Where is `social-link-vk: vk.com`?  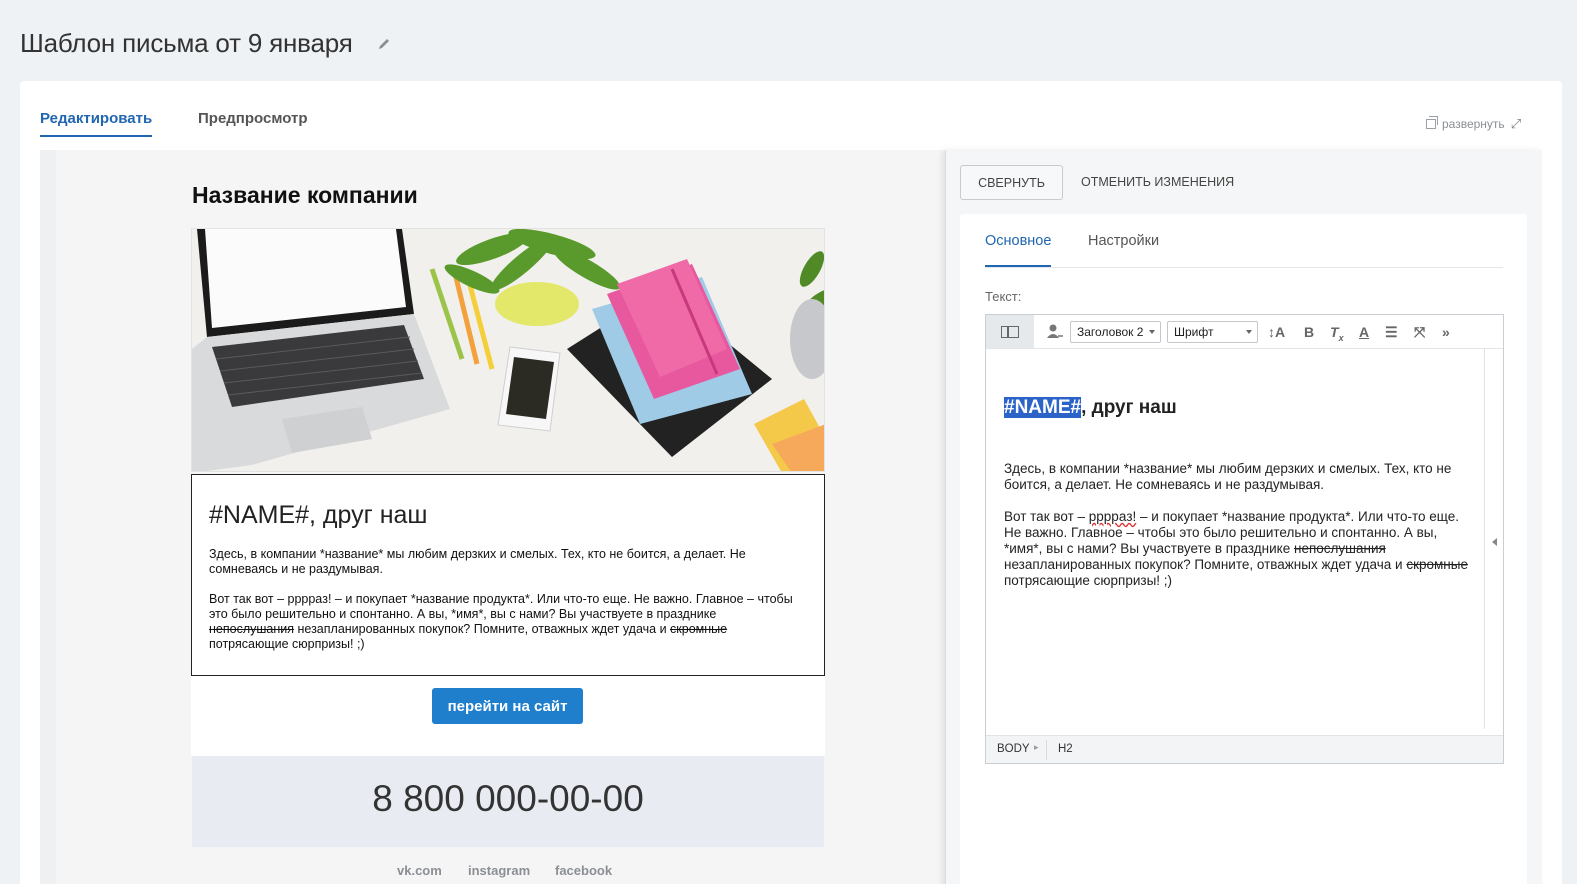 social-link-vk: vk.com is located at coordinates (419, 870).